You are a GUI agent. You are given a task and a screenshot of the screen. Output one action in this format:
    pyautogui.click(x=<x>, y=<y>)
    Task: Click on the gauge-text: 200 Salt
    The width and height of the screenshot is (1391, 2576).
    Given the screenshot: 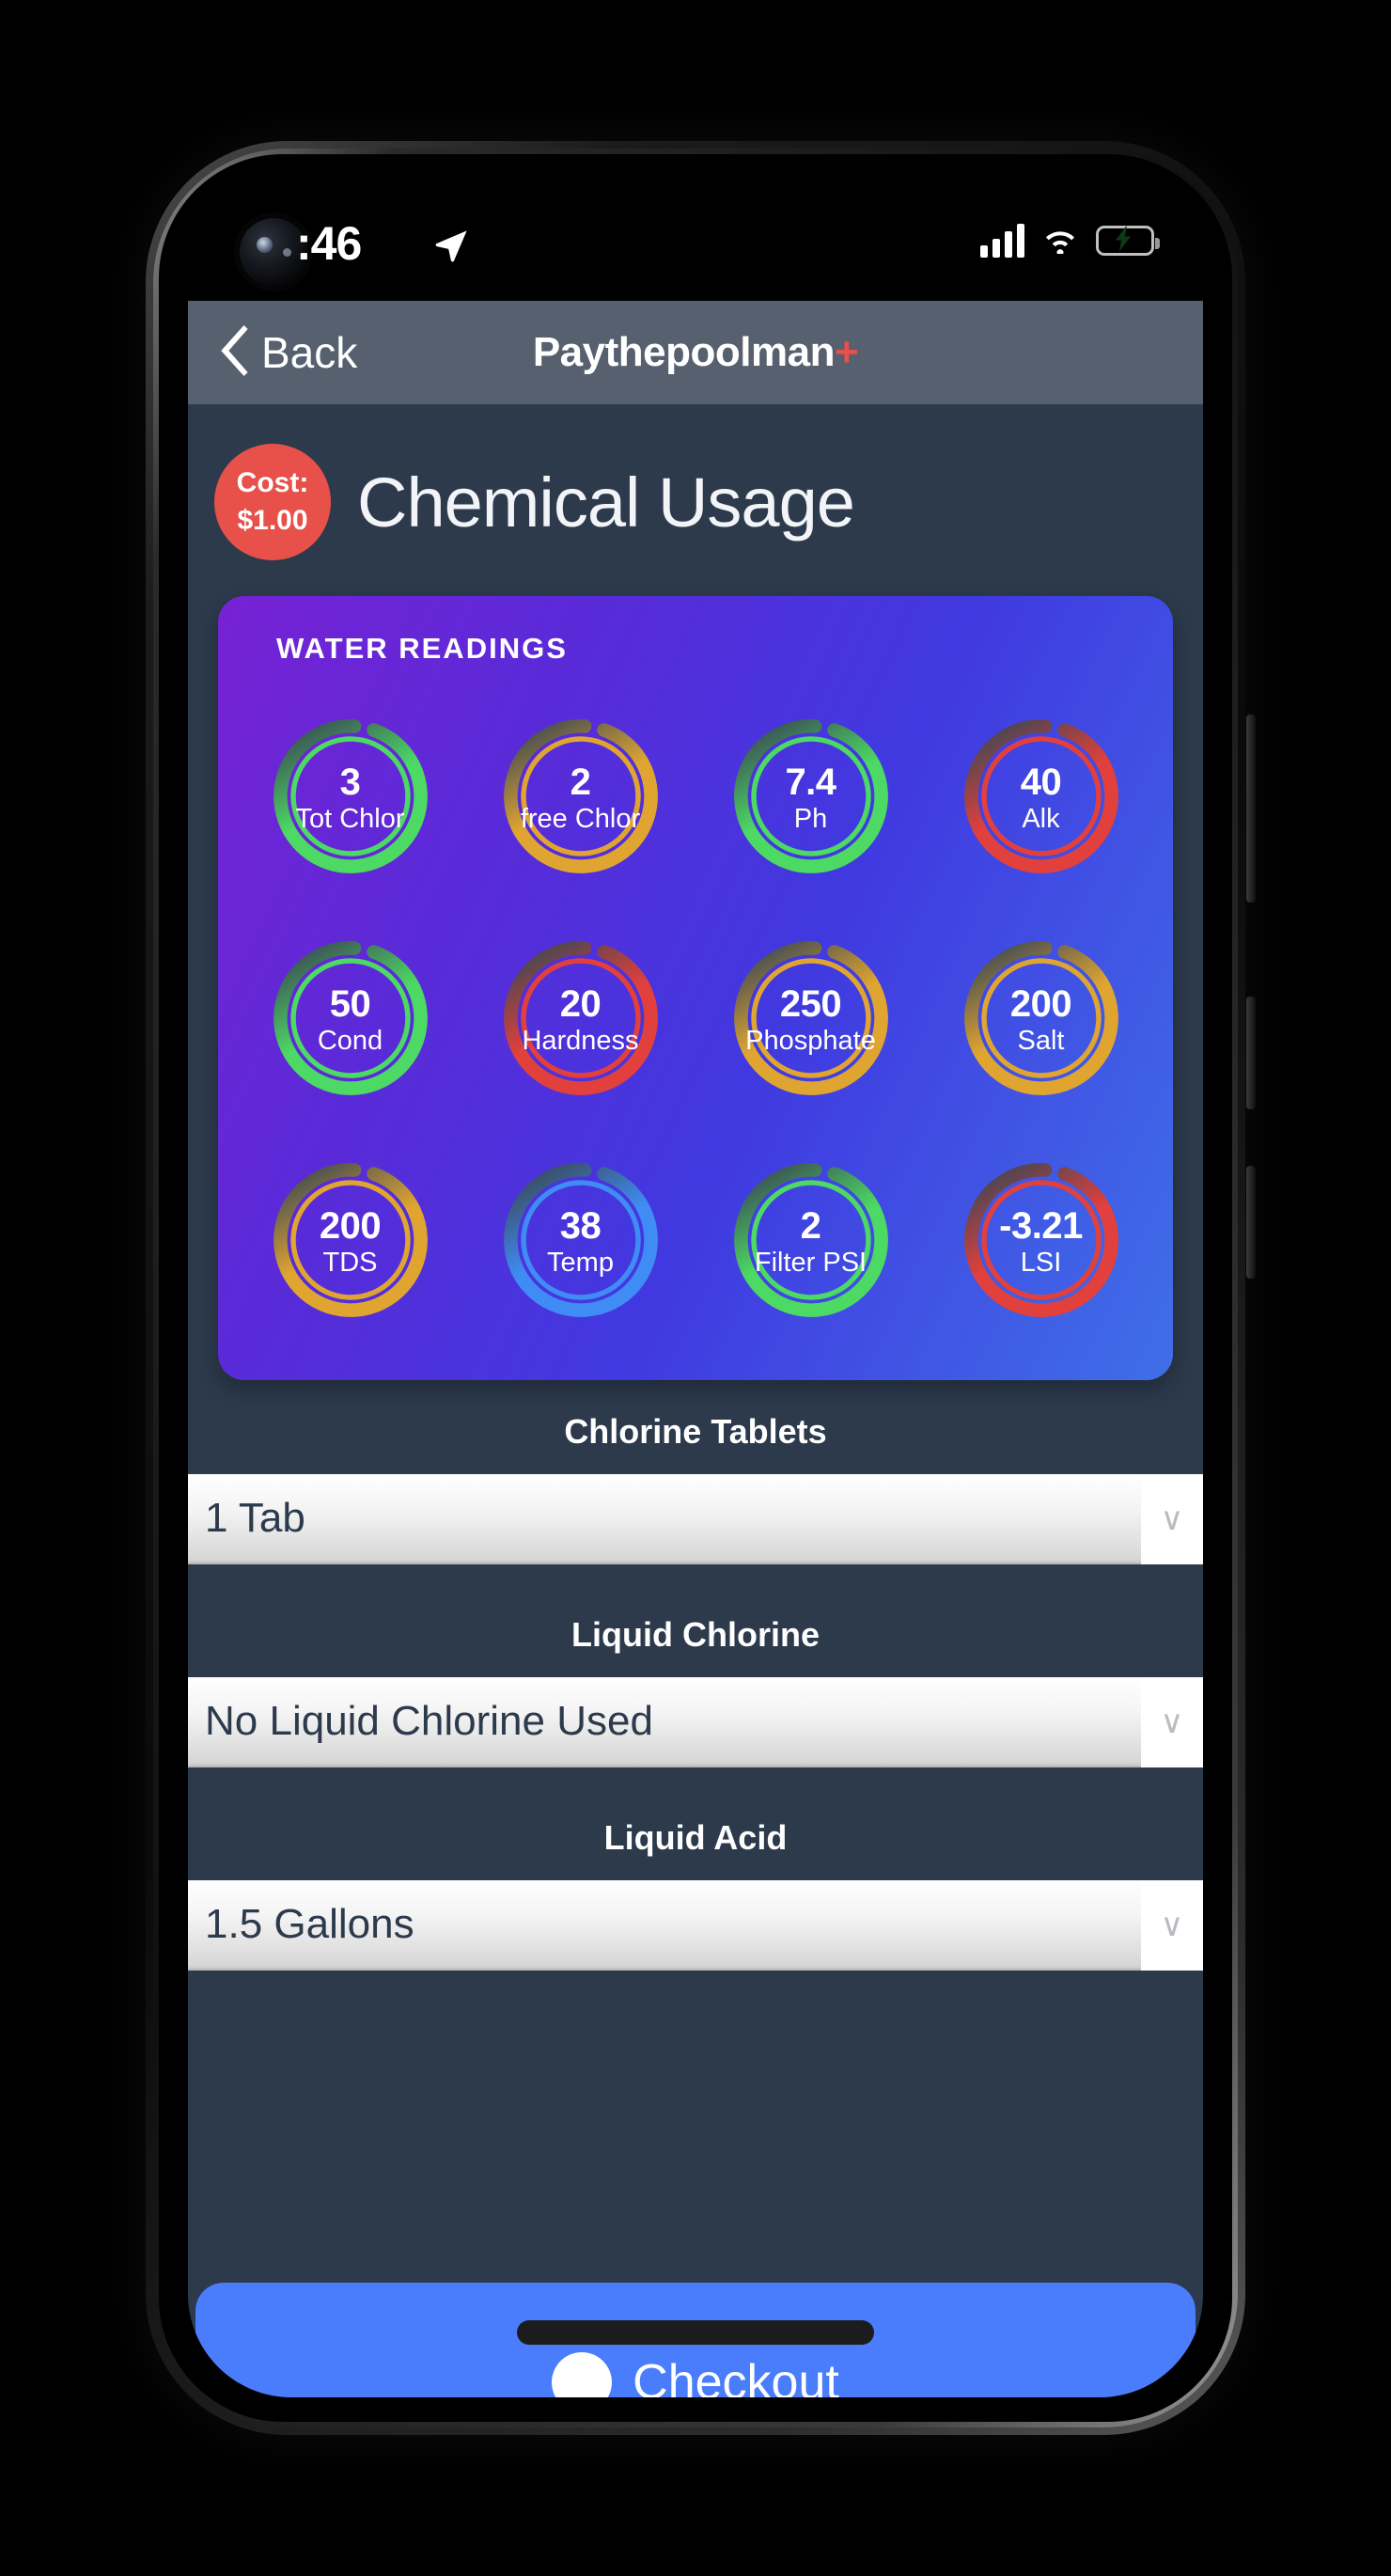 What is the action you would take?
    pyautogui.click(x=1042, y=1019)
    